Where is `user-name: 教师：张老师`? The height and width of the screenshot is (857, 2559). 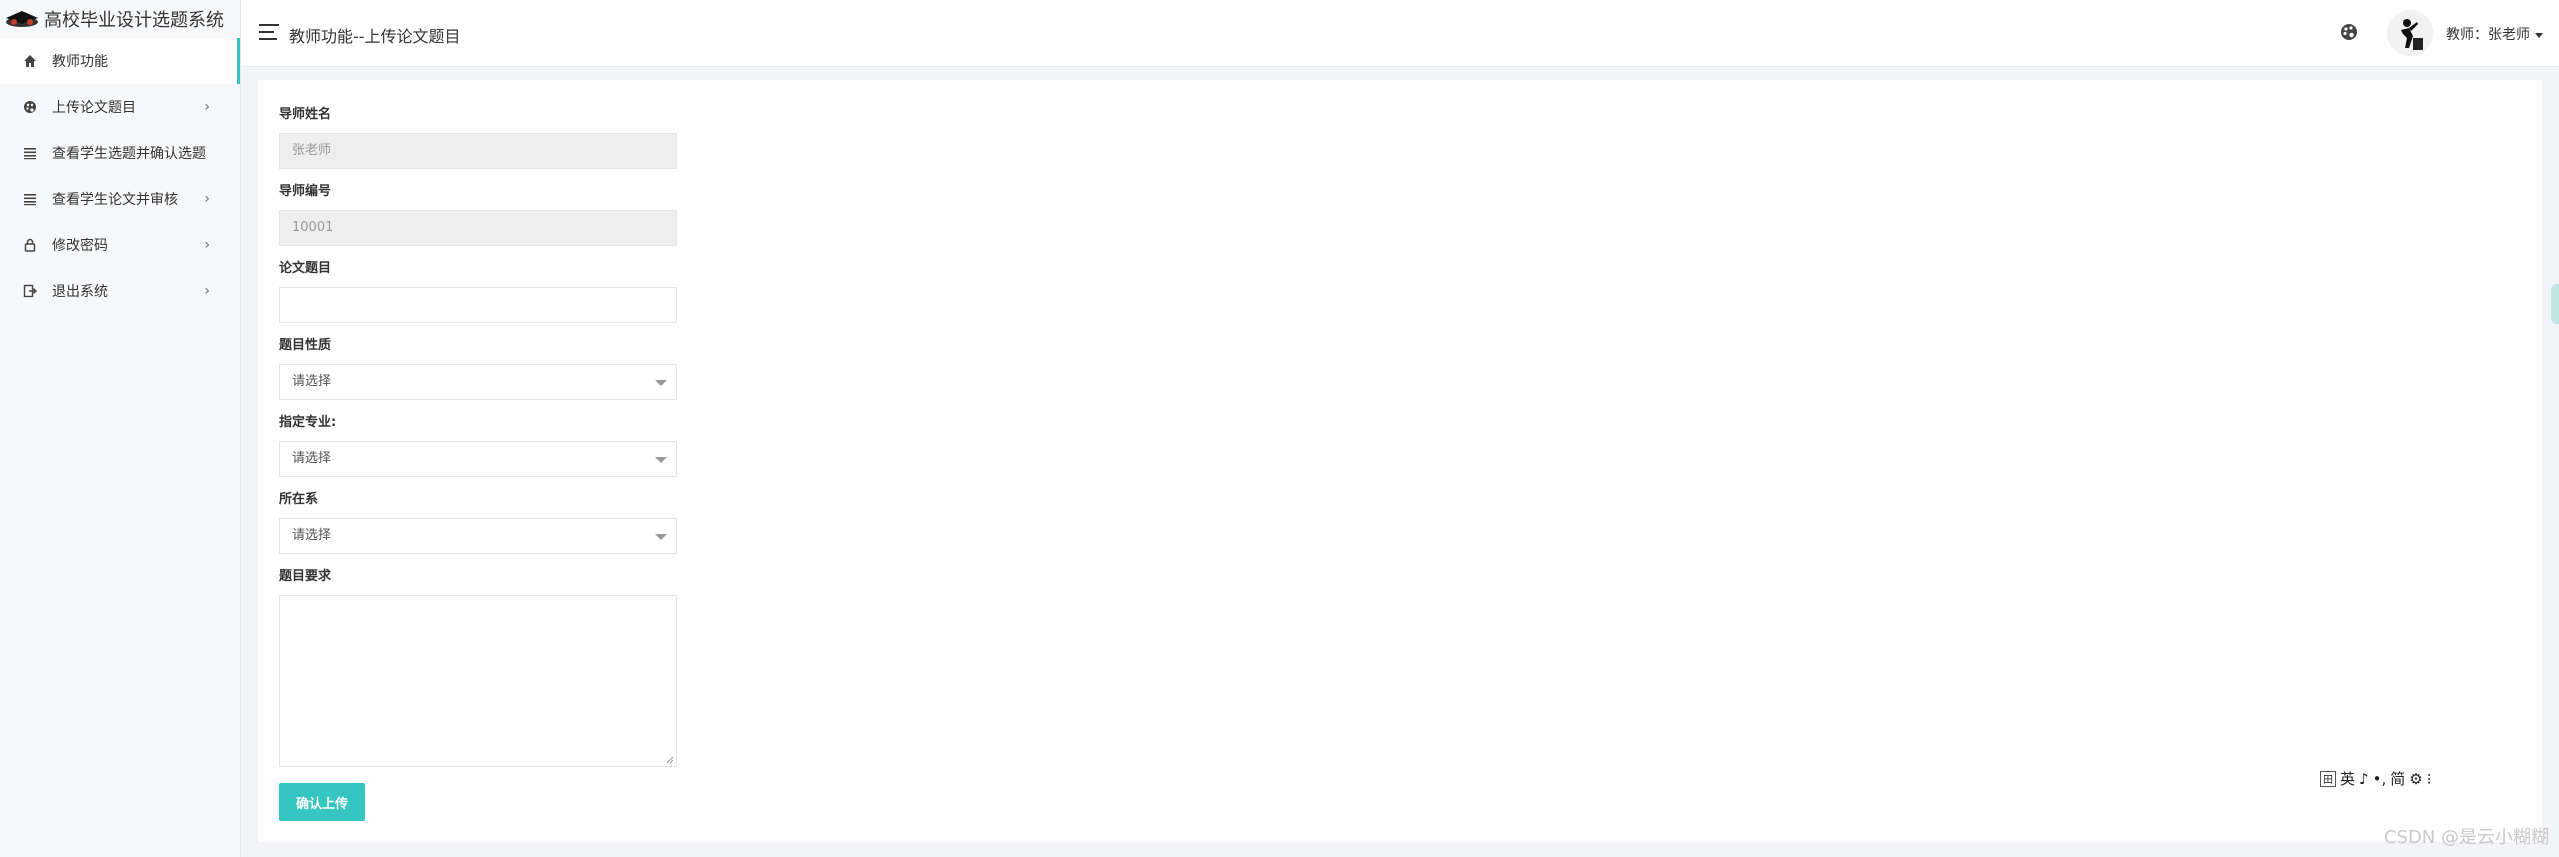 user-name: 教师：张老师 is located at coordinates (2488, 35).